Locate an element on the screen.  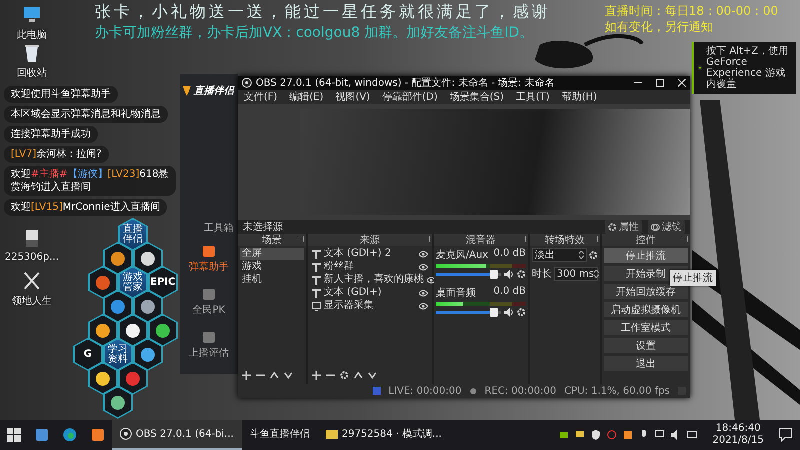
live-status: LIVE: 00:00:00 is located at coordinates (425, 391).